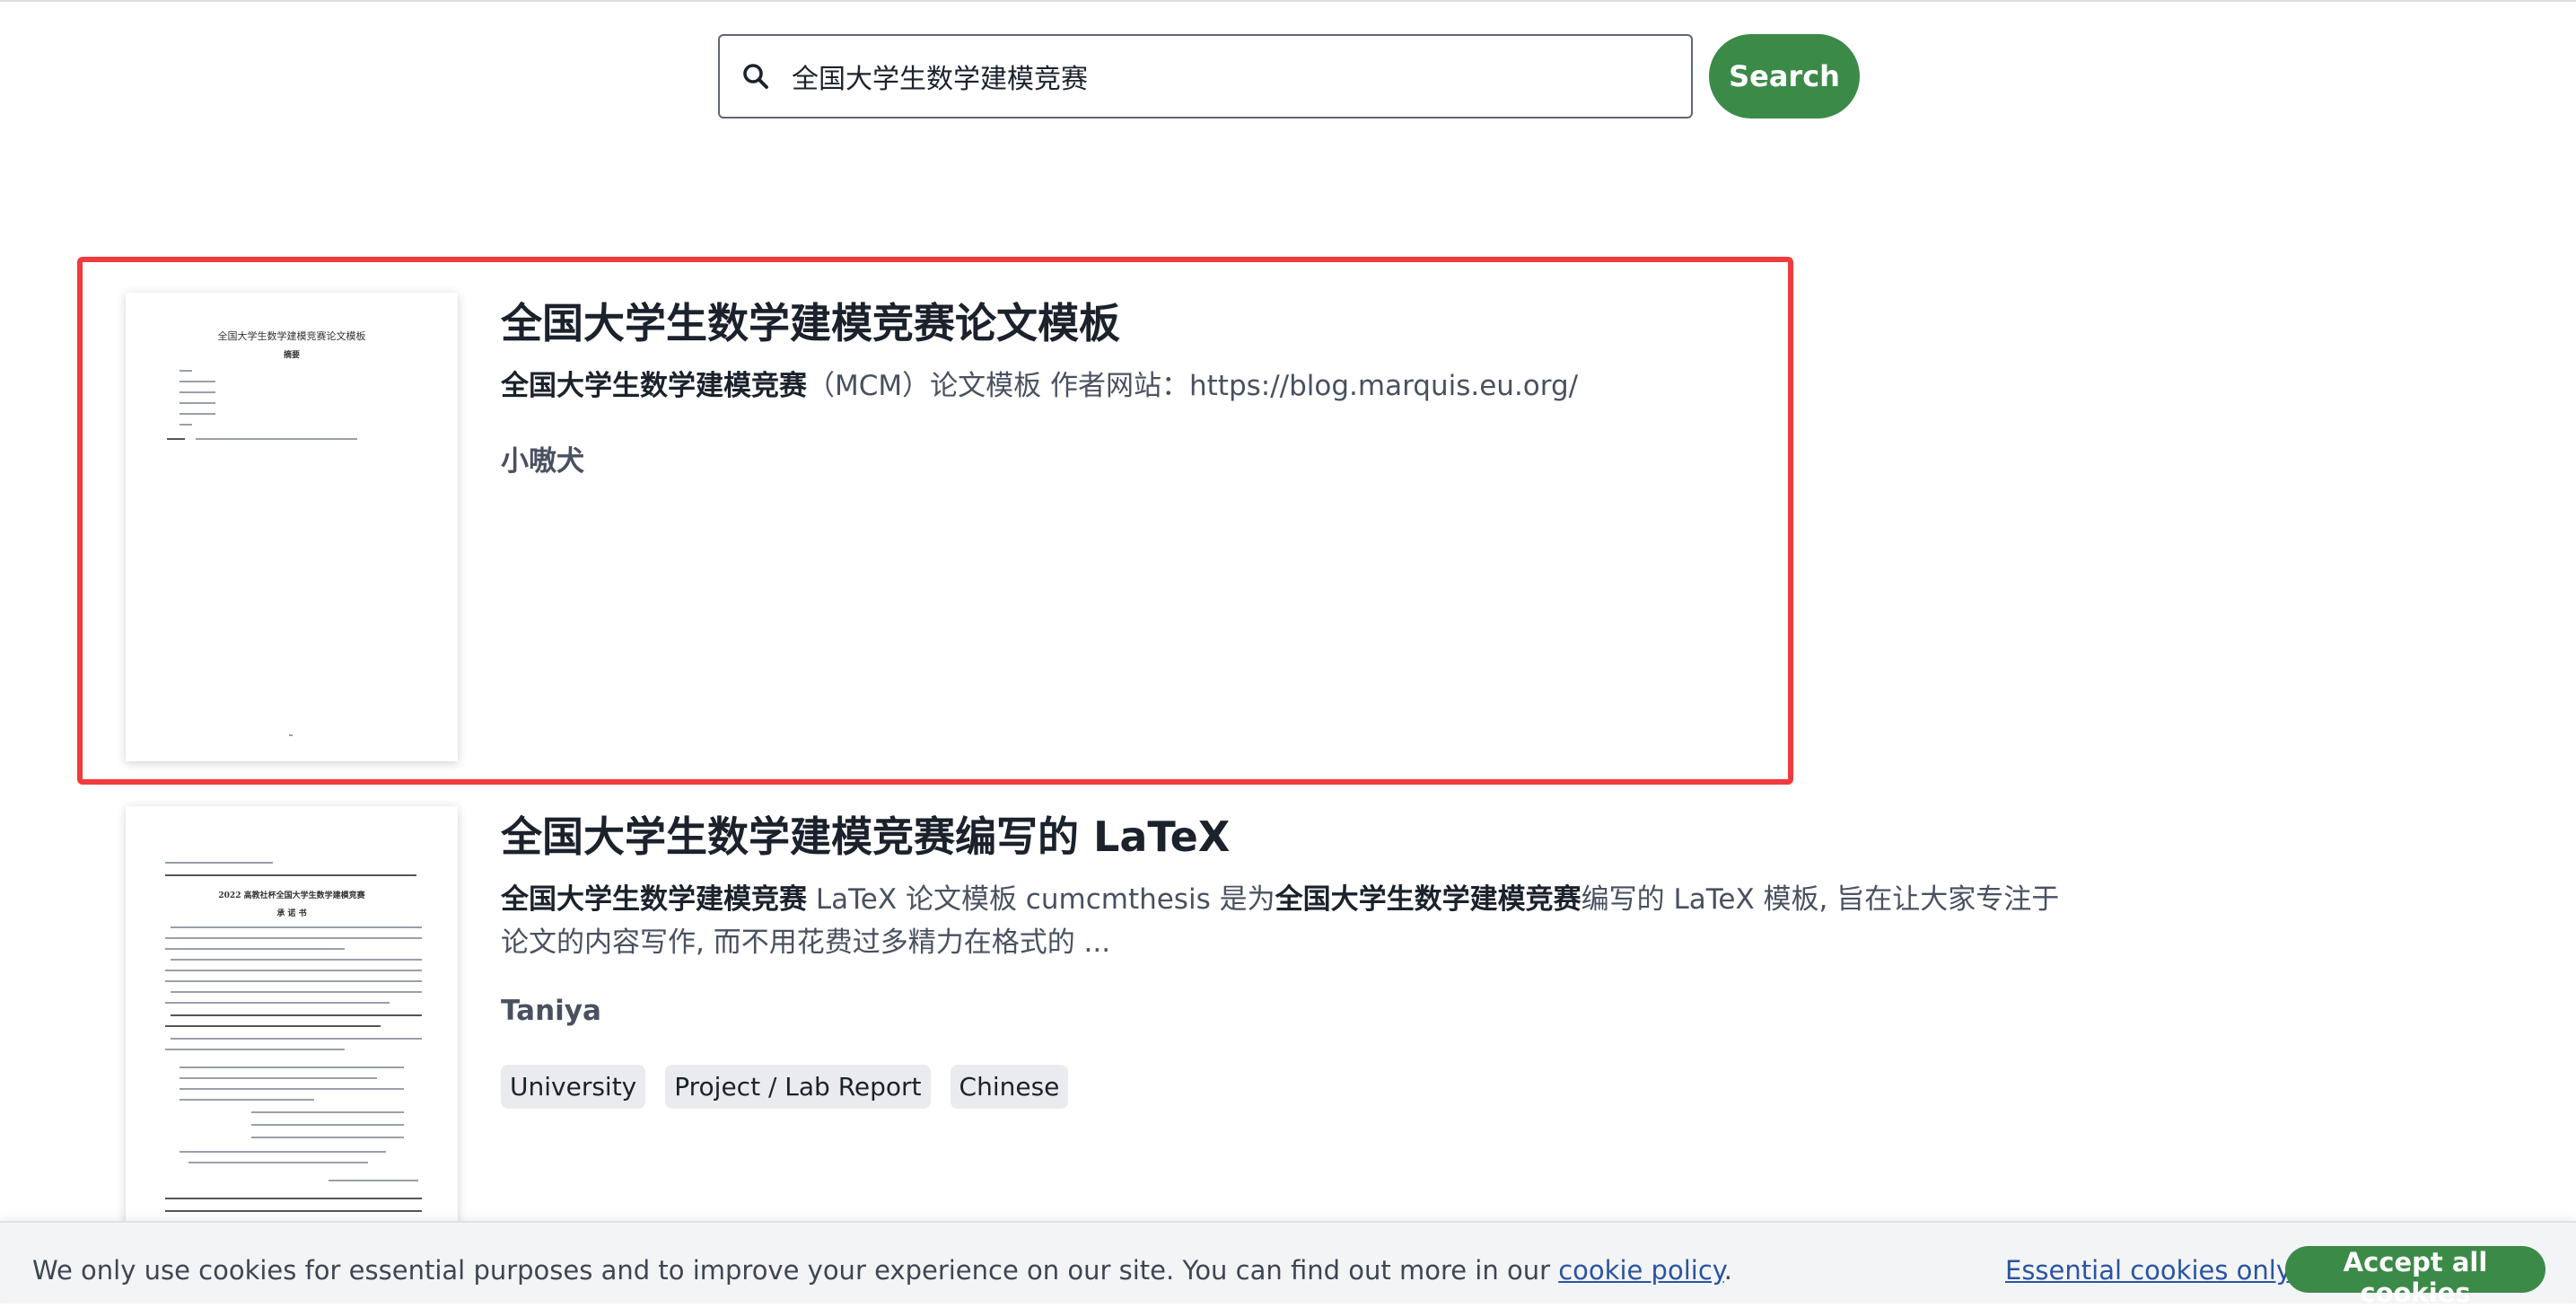  I want to click on thumbnail-subheading: 摘要, so click(291, 355).